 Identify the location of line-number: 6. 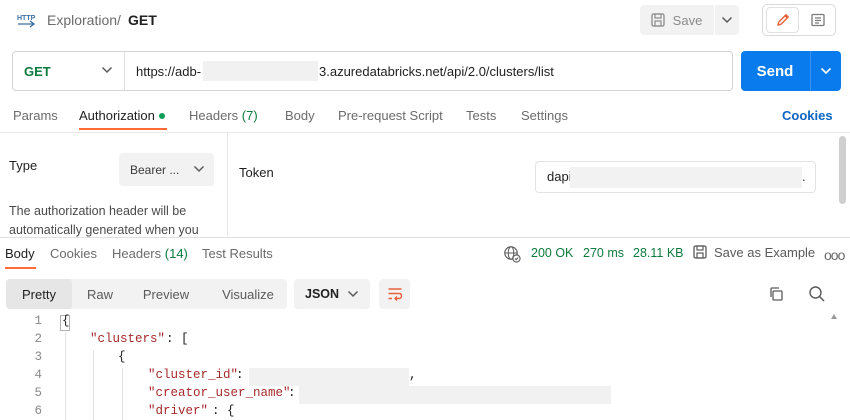
(38, 411).